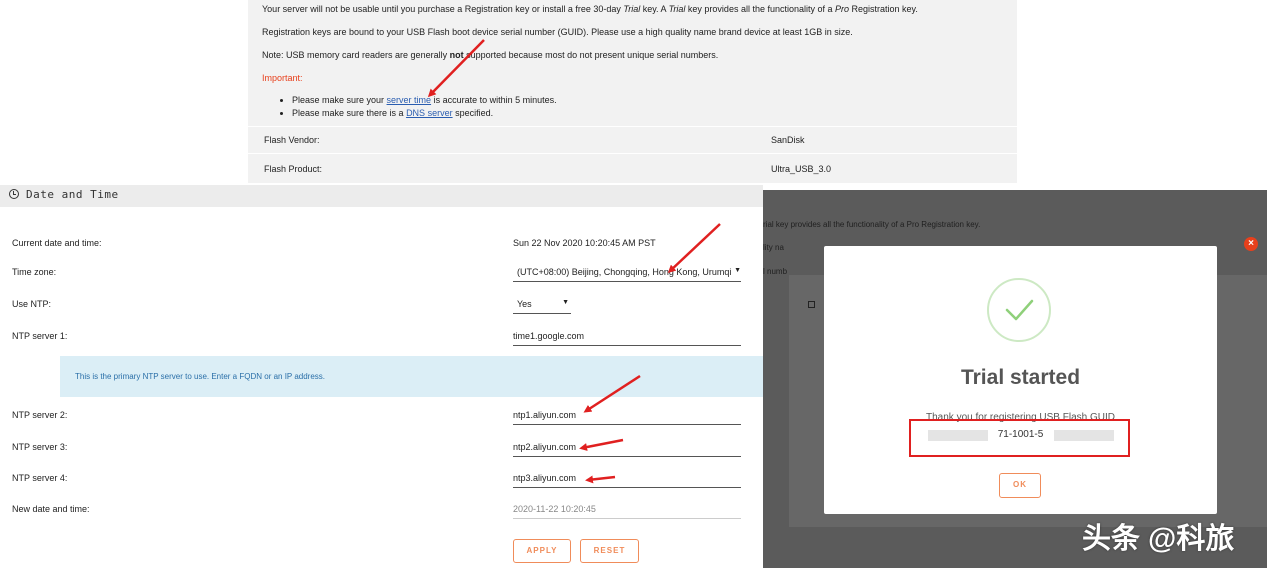  I want to click on flash-product-row: Flash Product: Ultra_USB_3.0, so click(632, 169).